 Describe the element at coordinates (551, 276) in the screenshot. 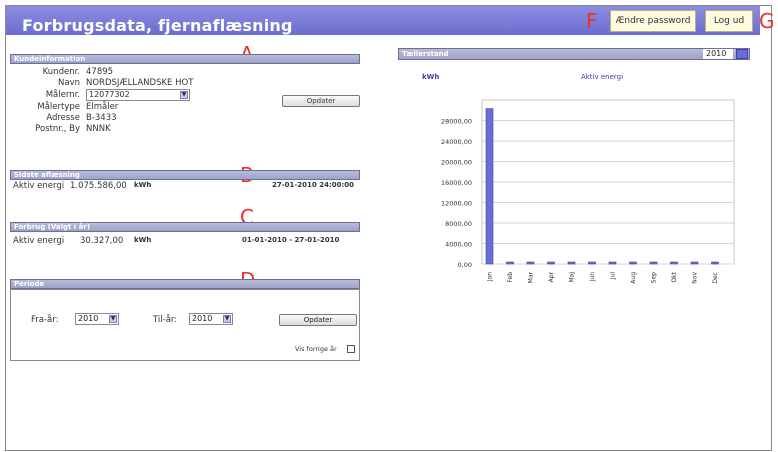

I see `x-tick-label: Apr` at that location.